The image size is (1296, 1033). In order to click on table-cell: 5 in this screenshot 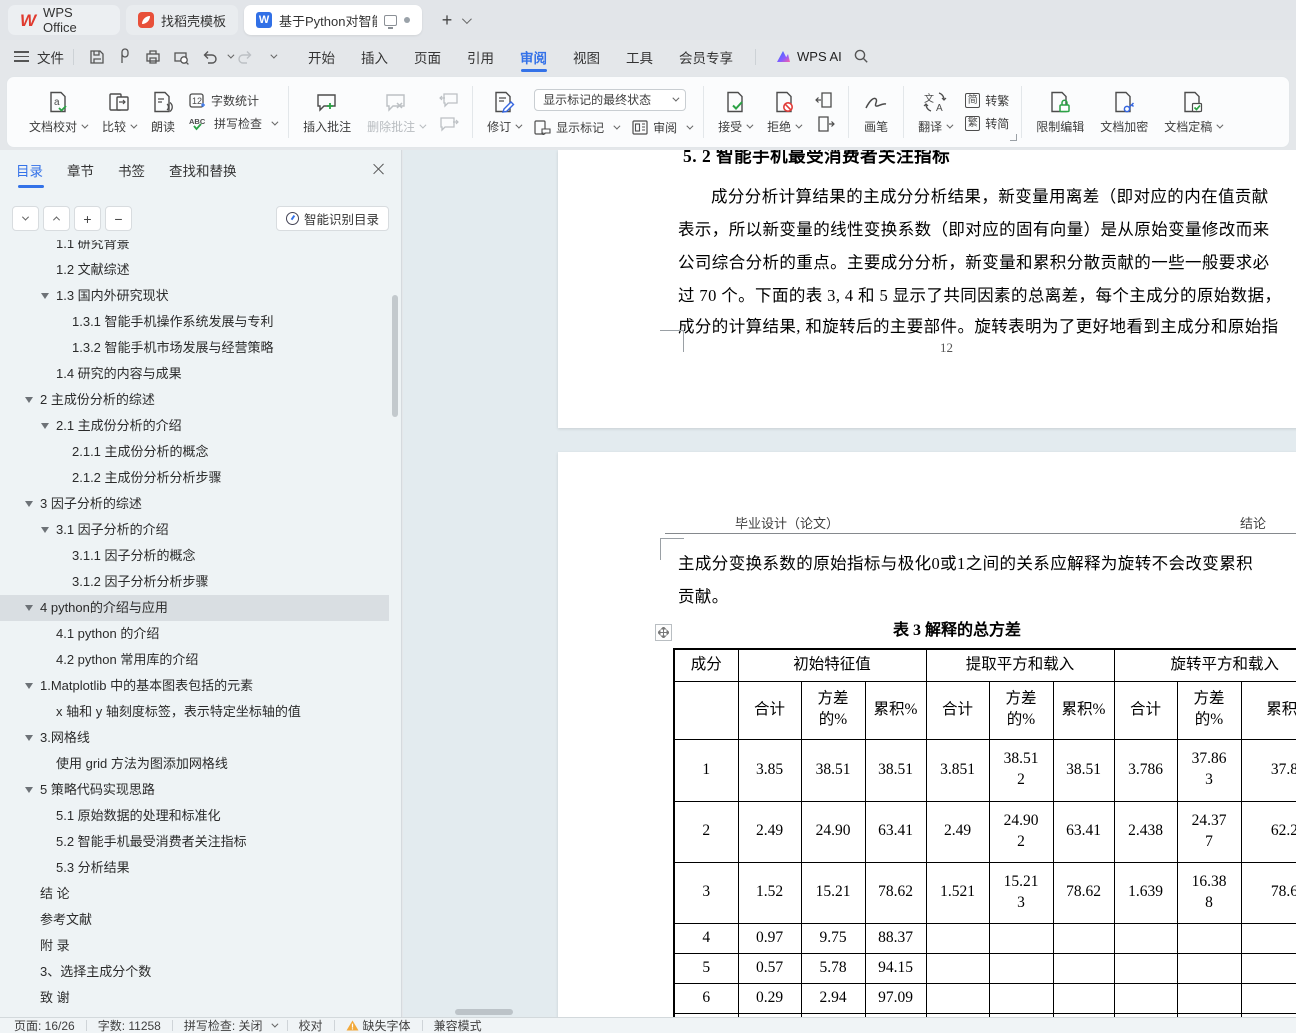, I will do `click(706, 968)`.